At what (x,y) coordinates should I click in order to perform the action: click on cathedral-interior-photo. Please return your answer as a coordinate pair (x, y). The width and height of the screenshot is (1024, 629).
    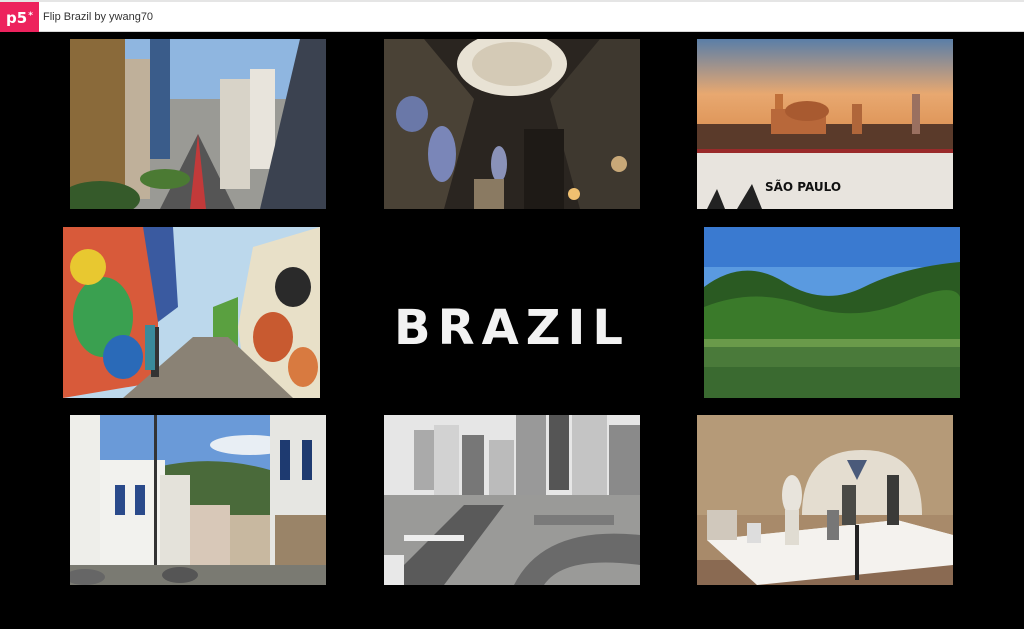
    Looking at the image, I should click on (512, 124).